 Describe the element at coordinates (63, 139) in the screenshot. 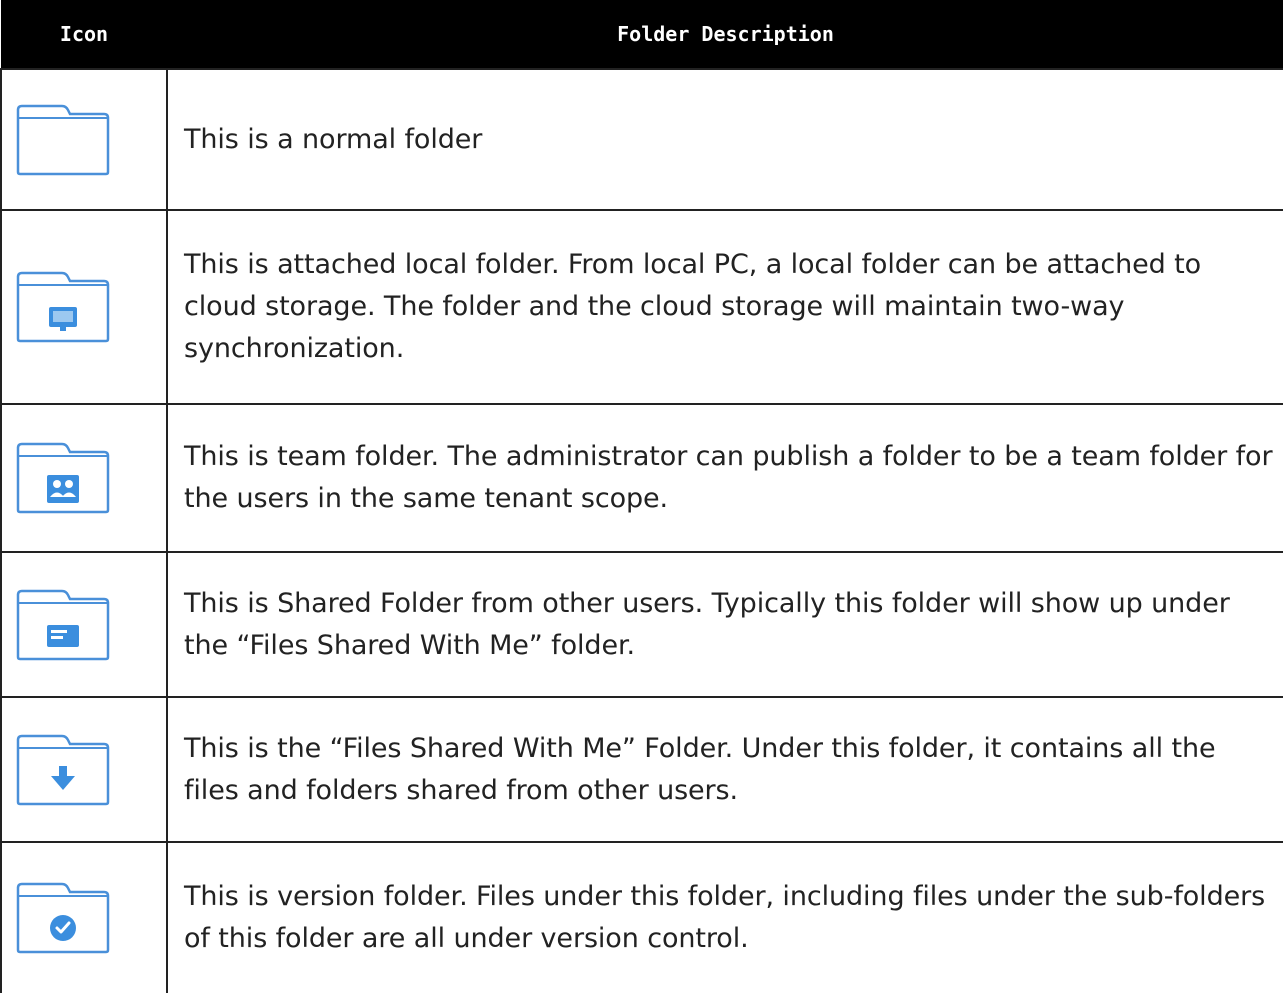

I see `folder-icon` at that location.